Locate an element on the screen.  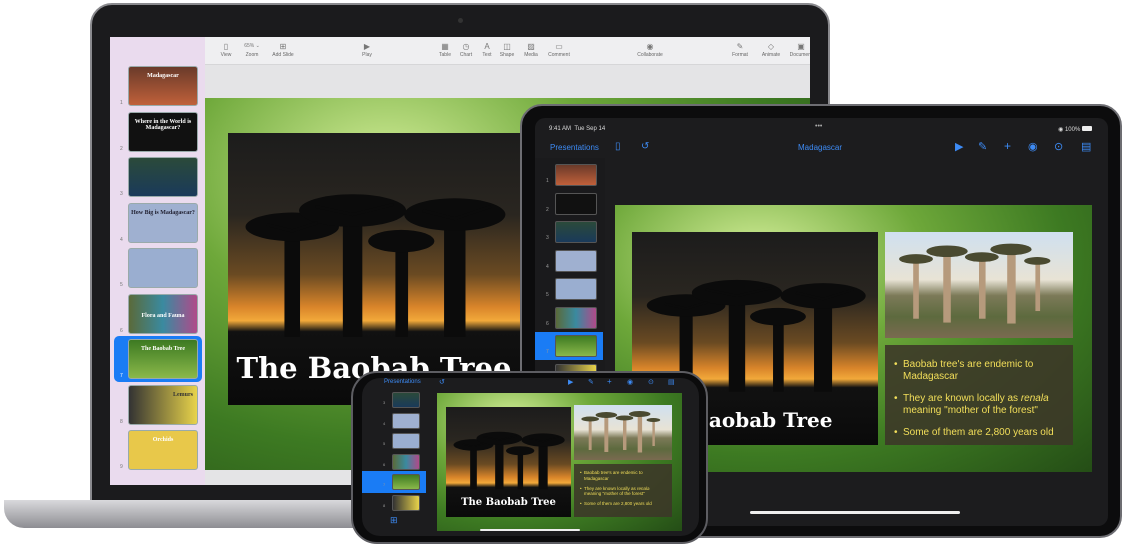
slide-number: 8 is located at coordinates (384, 505).